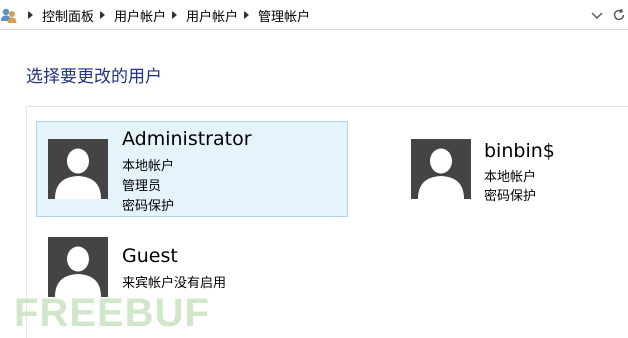 Image resolution: width=628 pixels, height=338 pixels. Describe the element at coordinates (314, 15) in the screenshot. I see `address-bar: 控制面板 用户帐户 用户帐户 管理帐户` at that location.